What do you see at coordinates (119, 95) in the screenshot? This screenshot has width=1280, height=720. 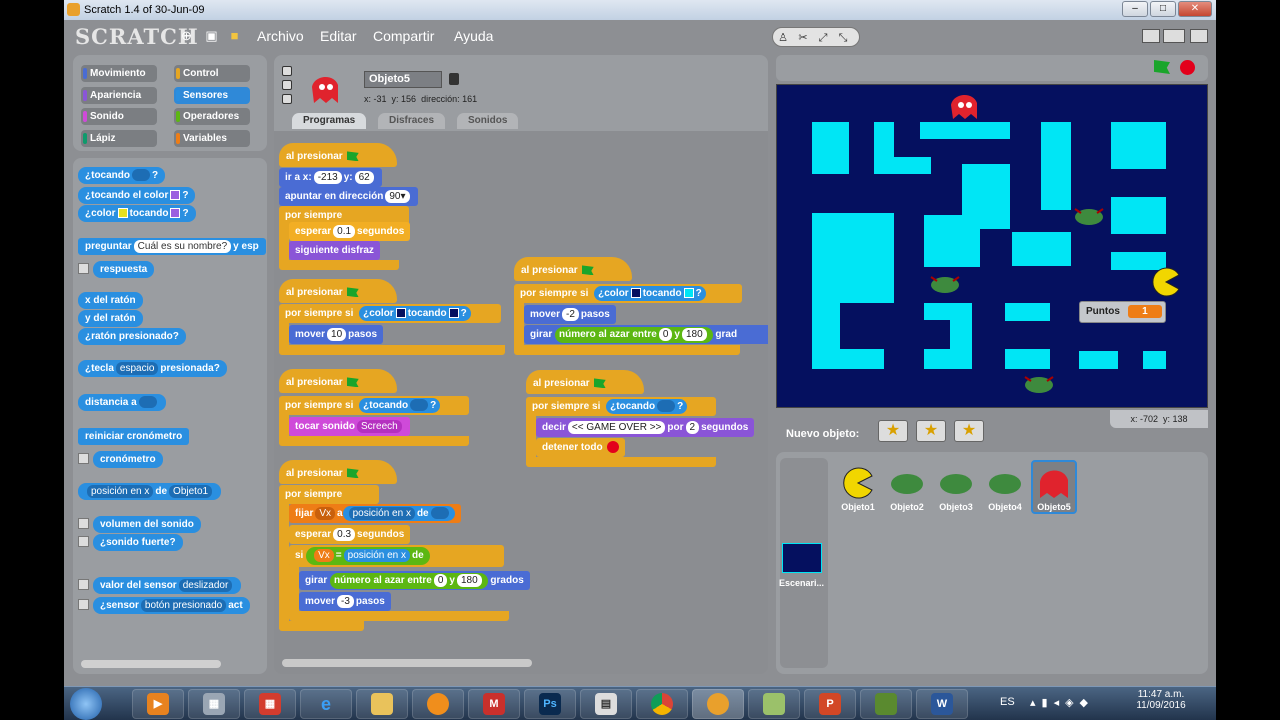 I see `category-apariencia: Apariencia` at bounding box center [119, 95].